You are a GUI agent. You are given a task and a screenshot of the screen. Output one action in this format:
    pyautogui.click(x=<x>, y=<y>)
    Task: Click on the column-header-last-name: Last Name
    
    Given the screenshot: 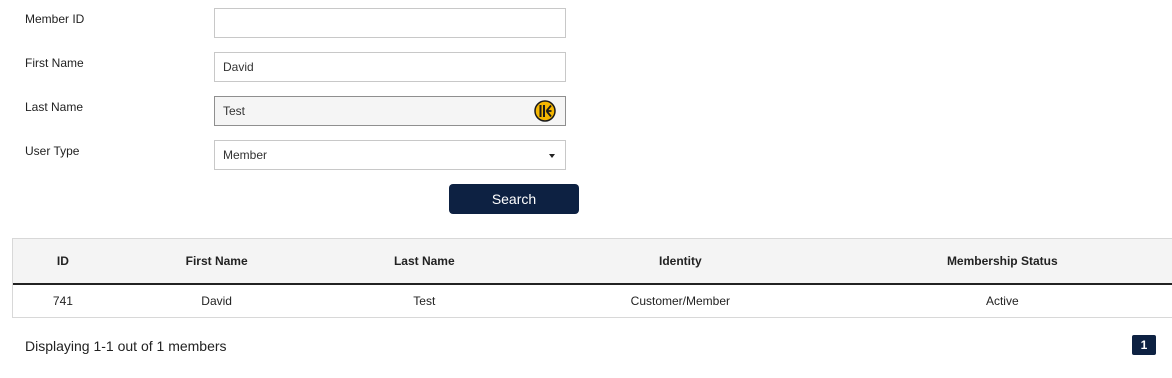 What is the action you would take?
    pyautogui.click(x=424, y=261)
    